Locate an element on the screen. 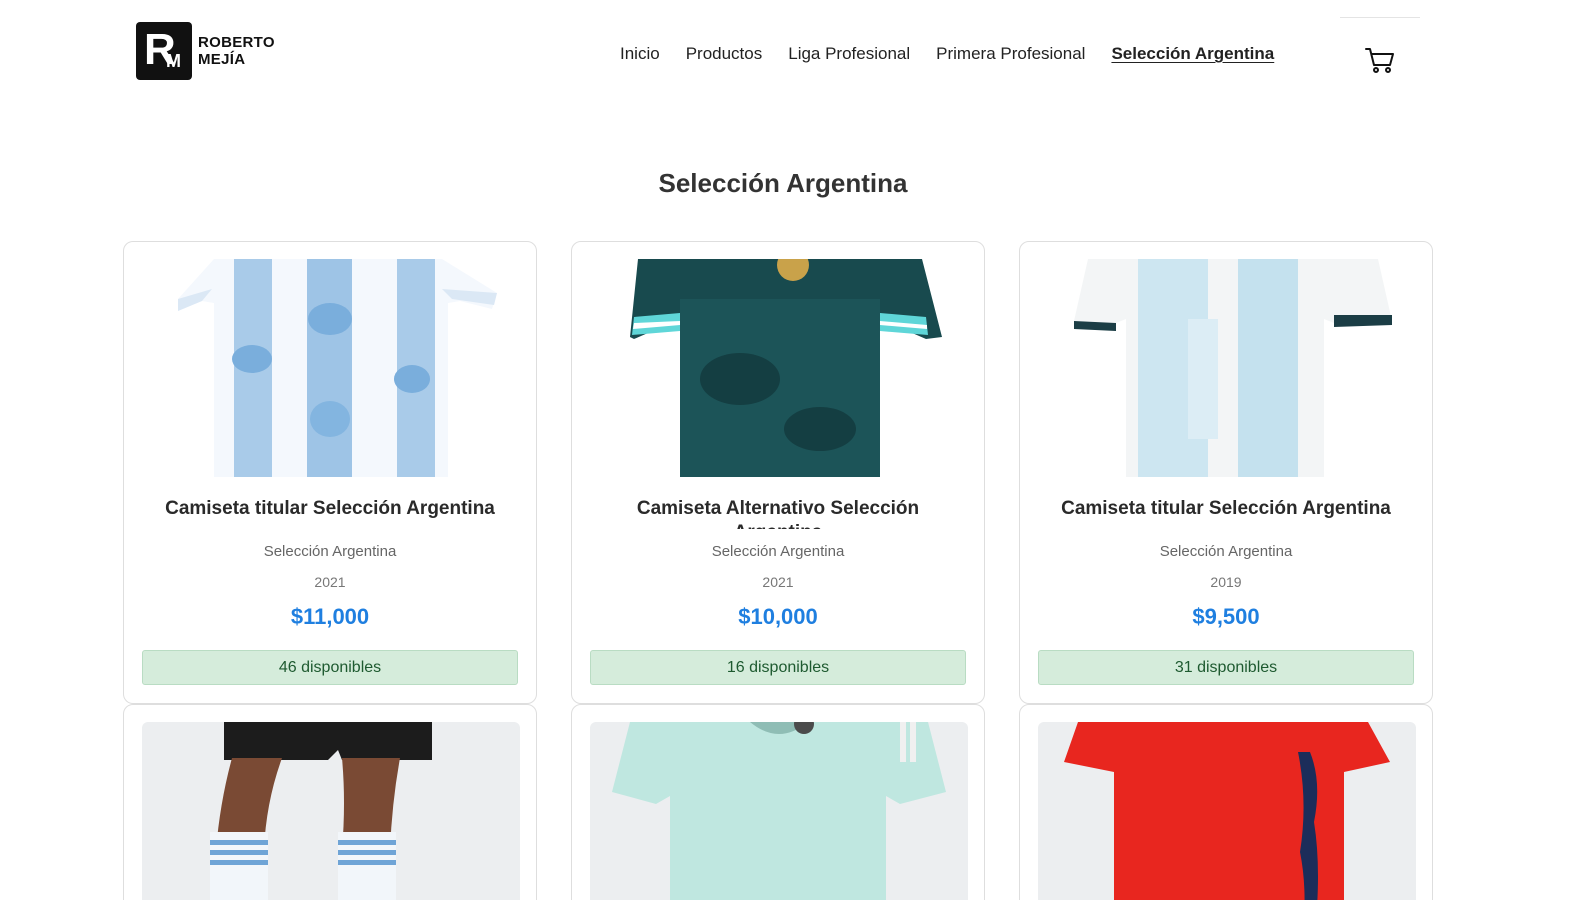  page-title: Selección Argentina is located at coordinates (783, 183).